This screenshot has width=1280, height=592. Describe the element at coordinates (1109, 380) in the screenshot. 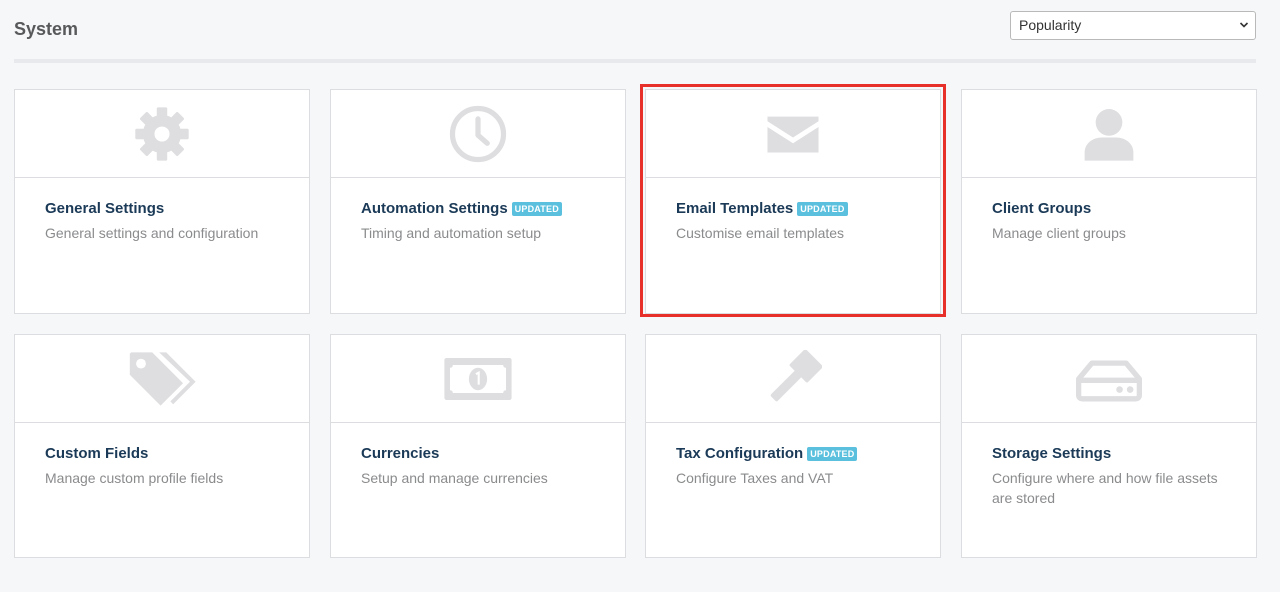

I see `hard-drive-icon` at that location.